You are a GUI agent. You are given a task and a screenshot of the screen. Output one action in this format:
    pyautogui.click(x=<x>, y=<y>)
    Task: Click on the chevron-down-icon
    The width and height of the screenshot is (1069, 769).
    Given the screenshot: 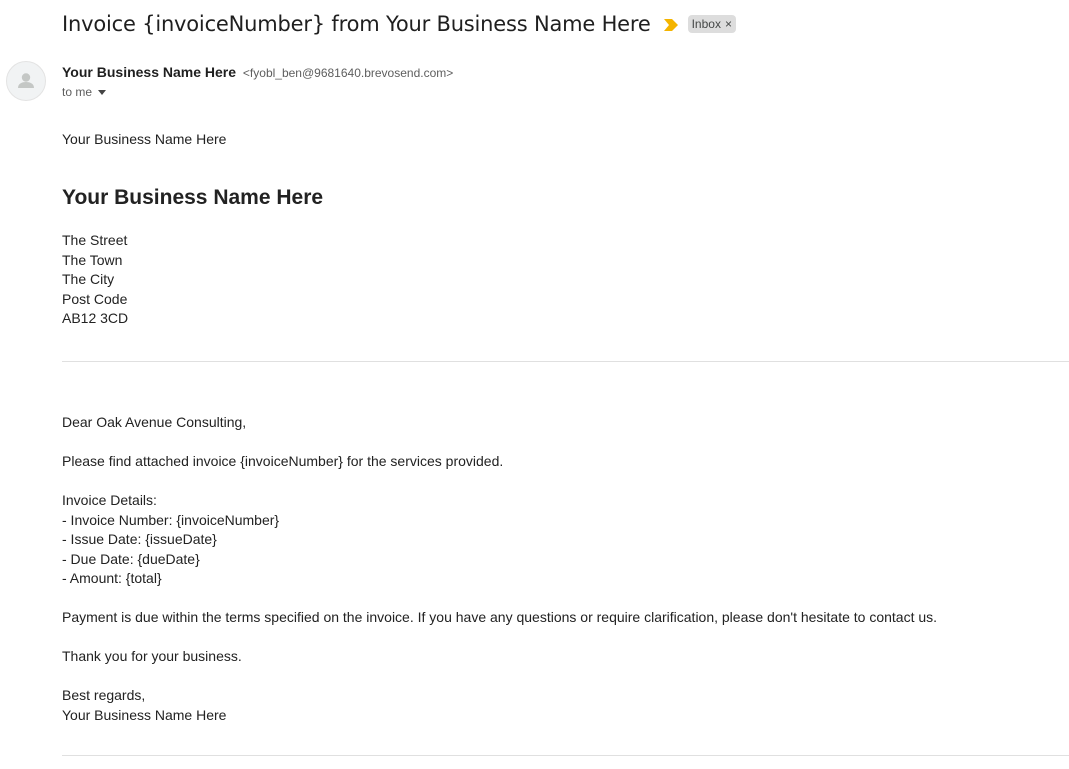 What is the action you would take?
    pyautogui.click(x=102, y=92)
    